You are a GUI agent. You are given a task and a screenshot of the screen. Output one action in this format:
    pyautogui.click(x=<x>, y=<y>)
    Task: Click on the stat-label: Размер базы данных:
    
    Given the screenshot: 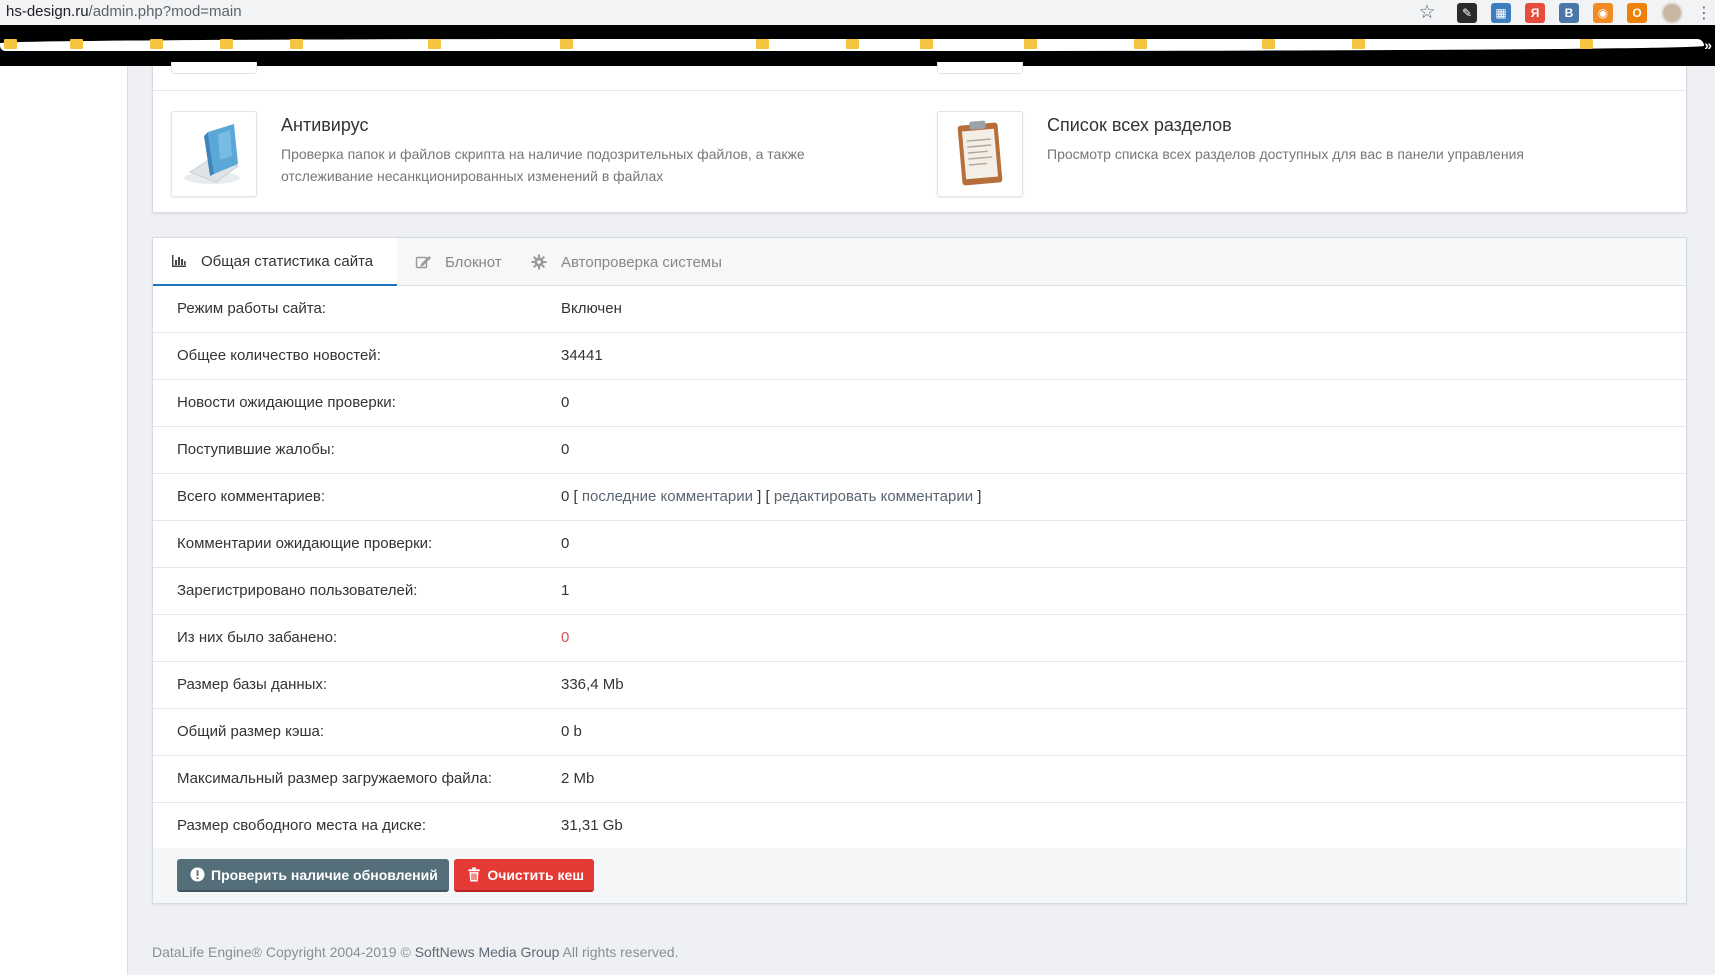 What is the action you would take?
    pyautogui.click(x=252, y=684)
    